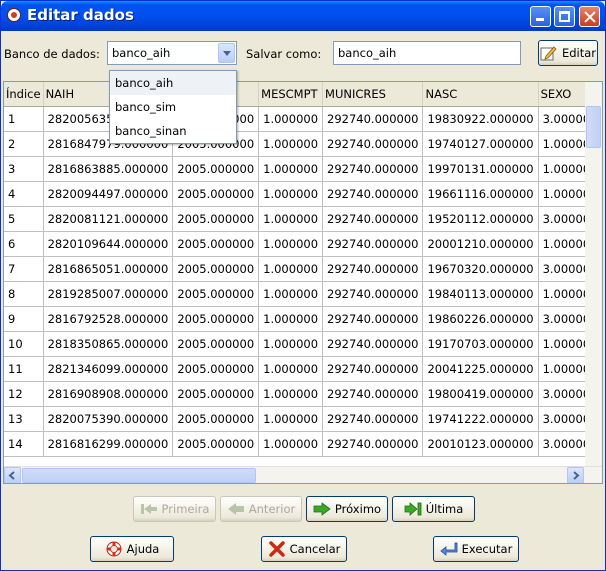 The width and height of the screenshot is (606, 571). Describe the element at coordinates (480, 94) in the screenshot. I see `column-header-nasc: NASC` at that location.